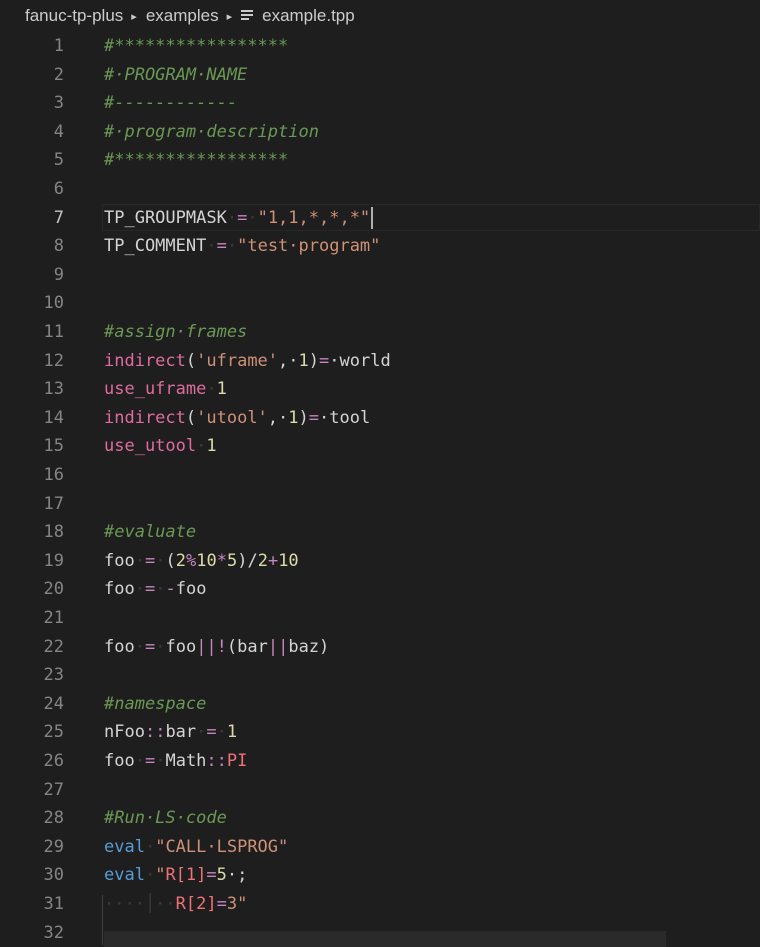 The image size is (760, 947). Describe the element at coordinates (165, 818) in the screenshot. I see `code-token: #Run·LS·code` at that location.